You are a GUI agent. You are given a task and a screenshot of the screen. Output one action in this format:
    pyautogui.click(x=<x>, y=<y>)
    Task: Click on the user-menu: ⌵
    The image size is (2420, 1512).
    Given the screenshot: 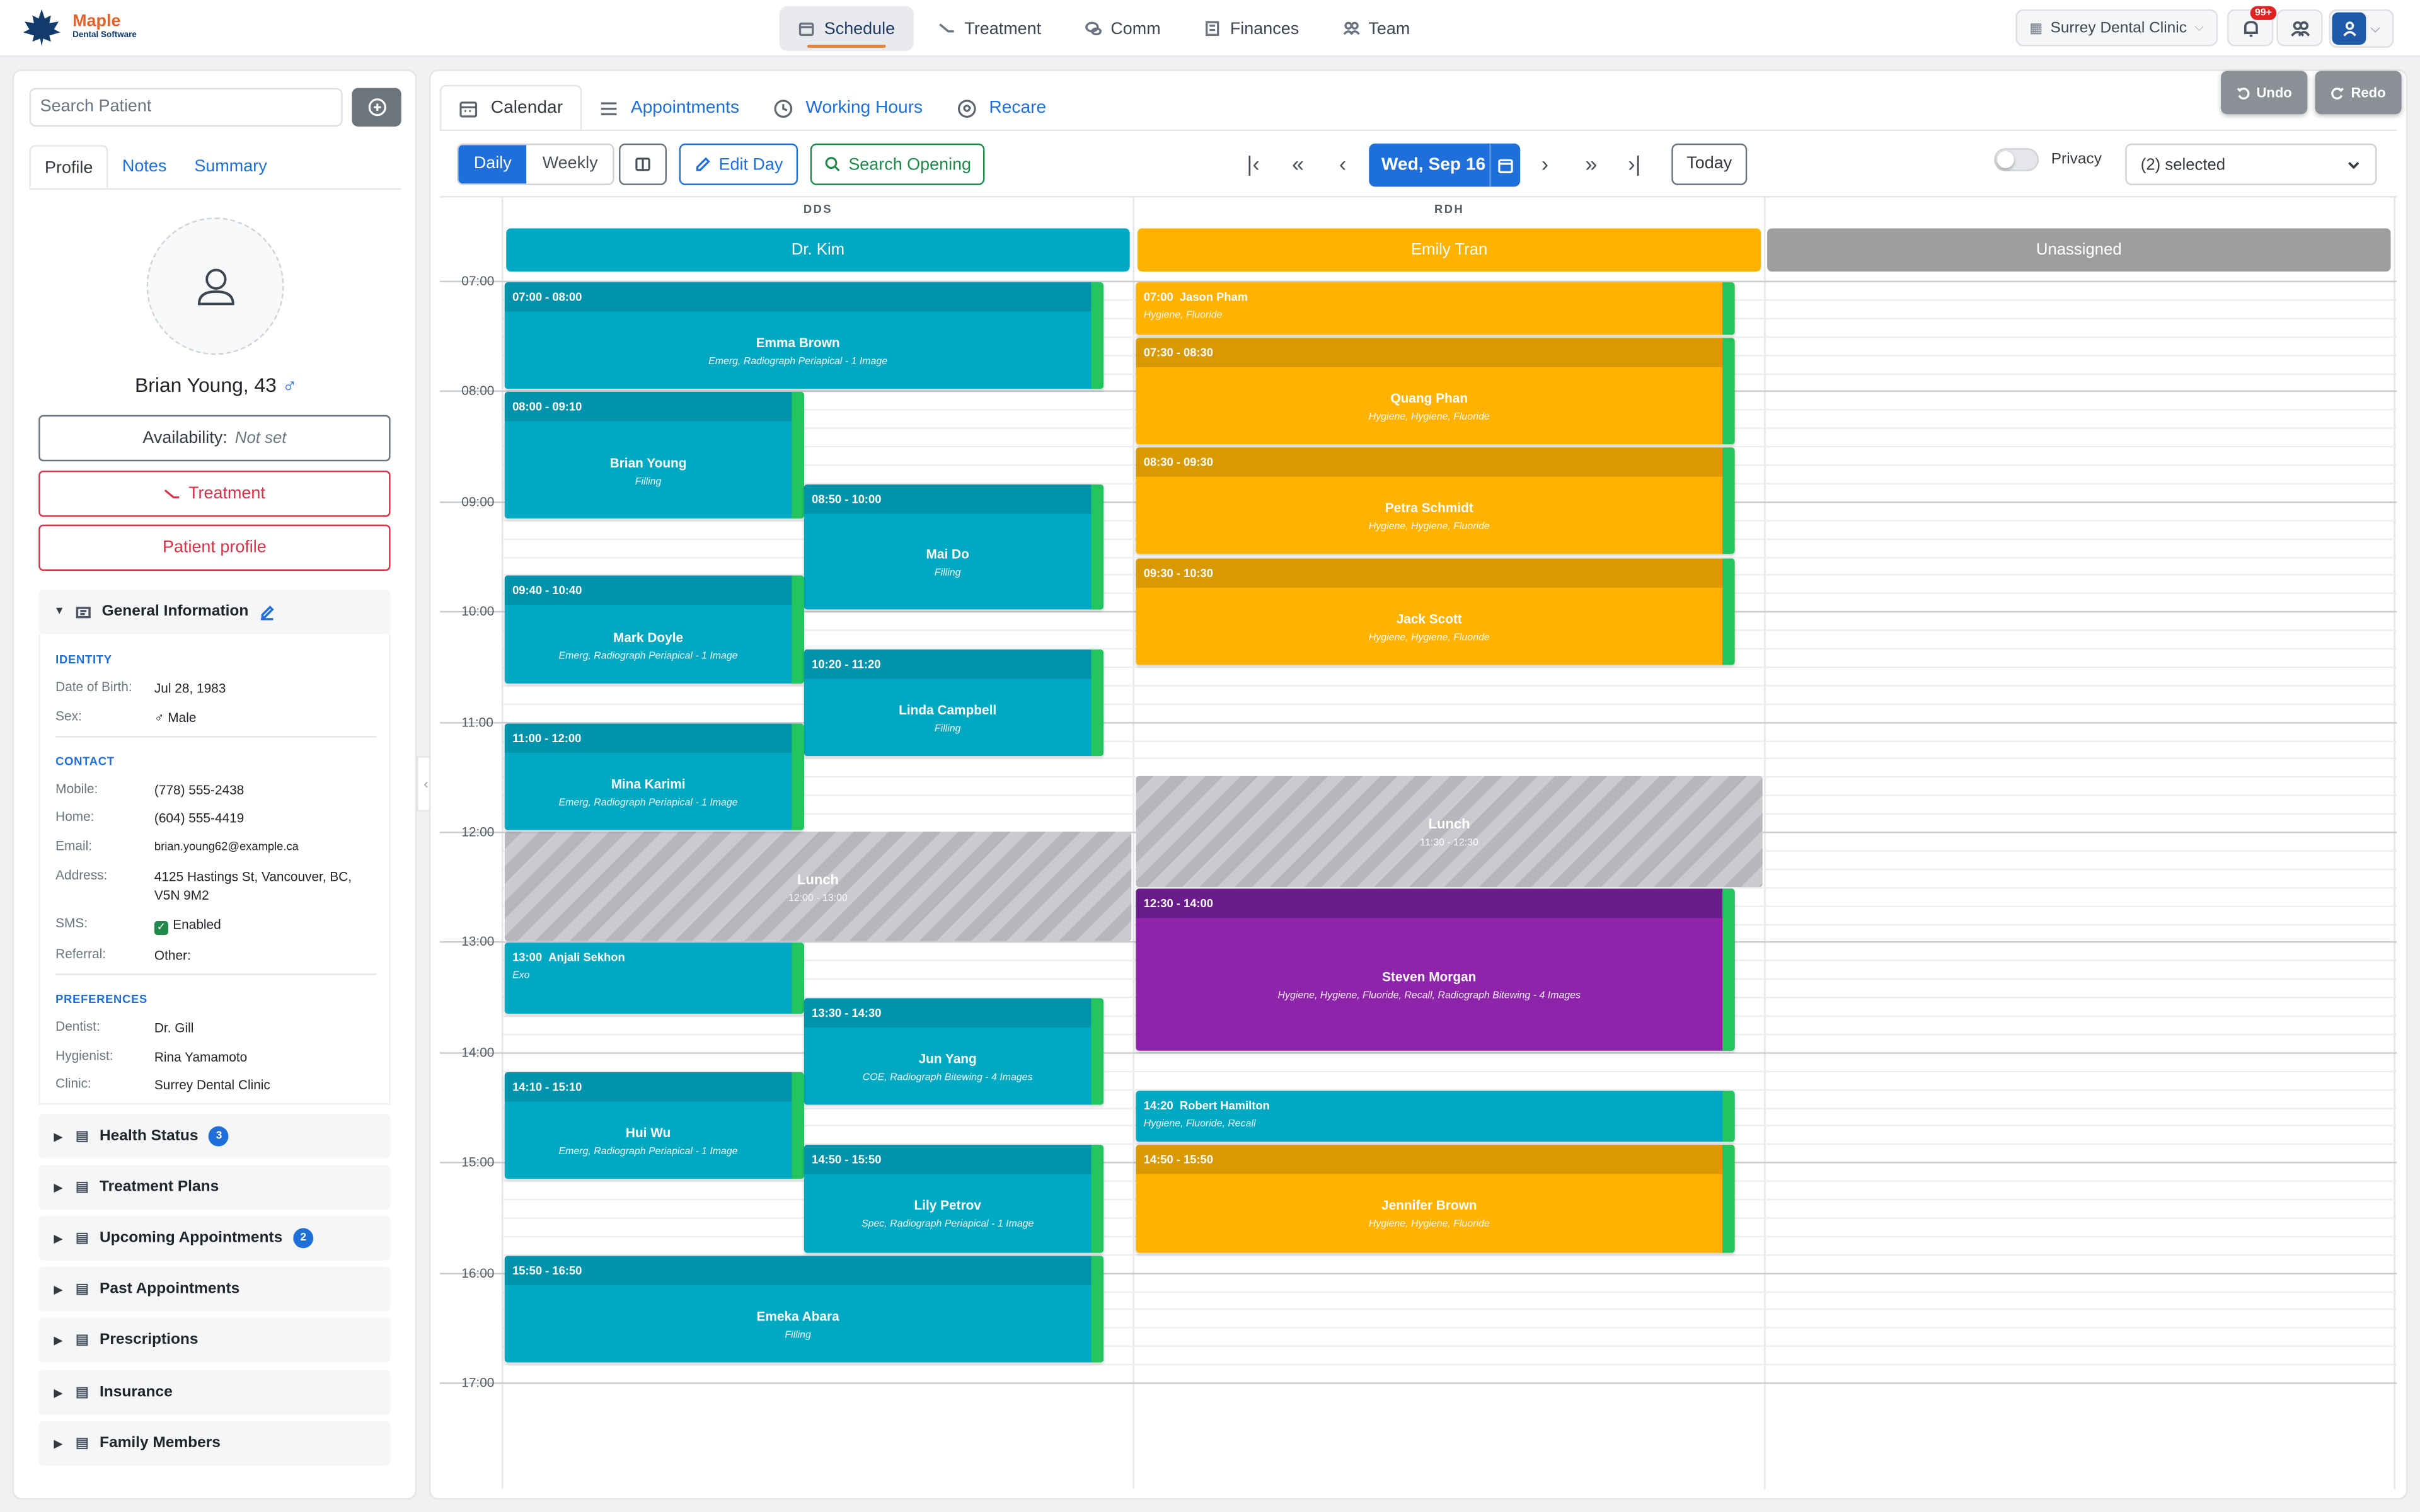 What is the action you would take?
    pyautogui.click(x=2361, y=28)
    